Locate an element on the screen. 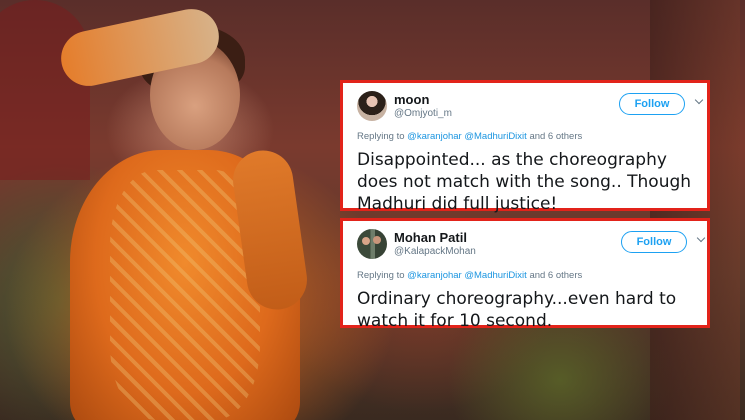  dancer-hair is located at coordinates (192, 60).